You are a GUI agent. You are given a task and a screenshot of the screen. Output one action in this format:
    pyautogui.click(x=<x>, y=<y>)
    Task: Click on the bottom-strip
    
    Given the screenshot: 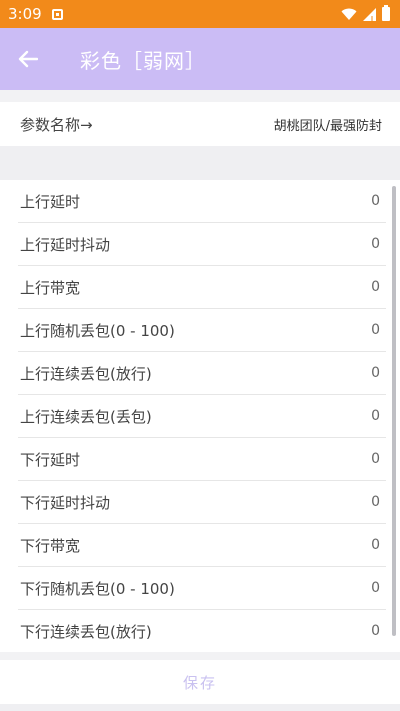 What is the action you would take?
    pyautogui.click(x=200, y=707)
    